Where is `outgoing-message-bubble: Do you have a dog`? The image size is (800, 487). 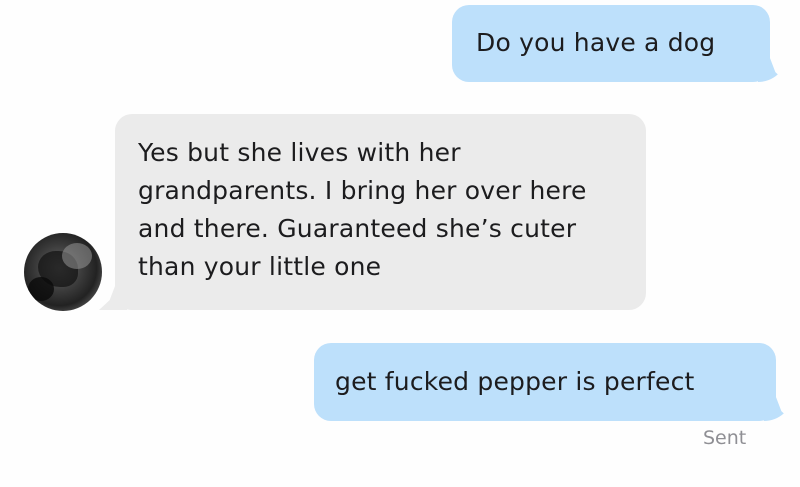
outgoing-message-bubble: Do you have a dog is located at coordinates (611, 43).